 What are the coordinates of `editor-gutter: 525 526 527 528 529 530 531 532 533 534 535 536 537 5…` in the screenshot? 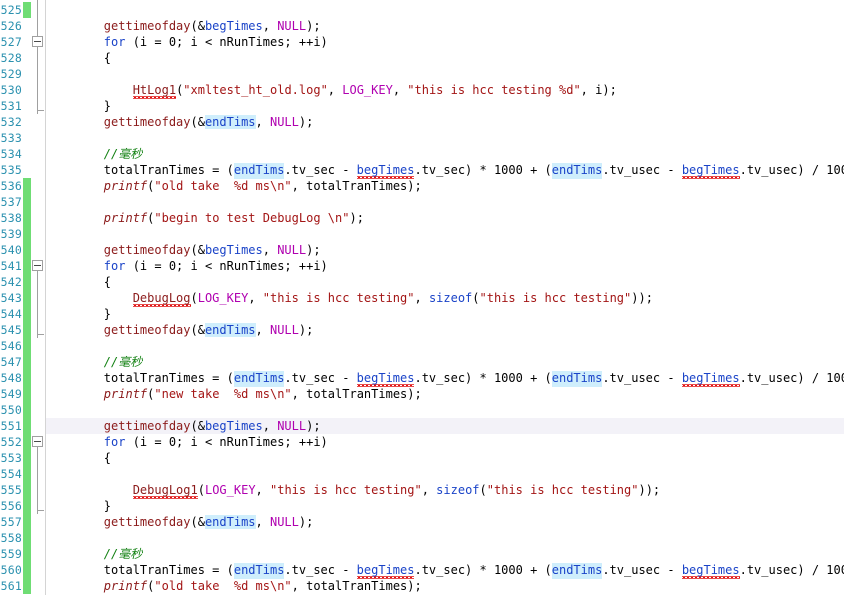 It's located at (23, 297).